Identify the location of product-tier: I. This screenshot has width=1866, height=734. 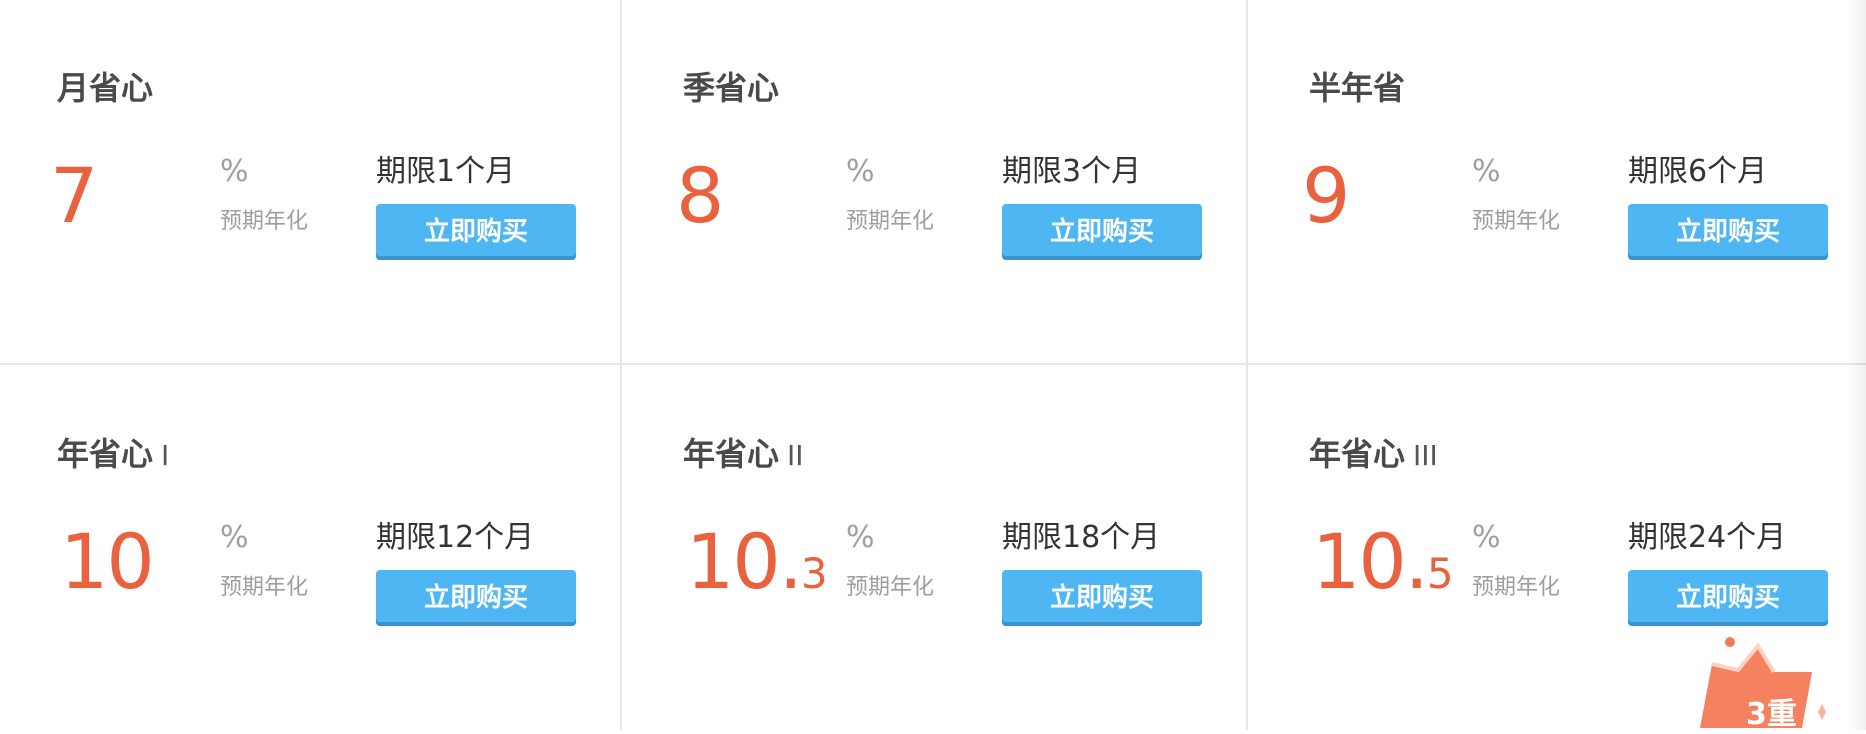
(165, 455).